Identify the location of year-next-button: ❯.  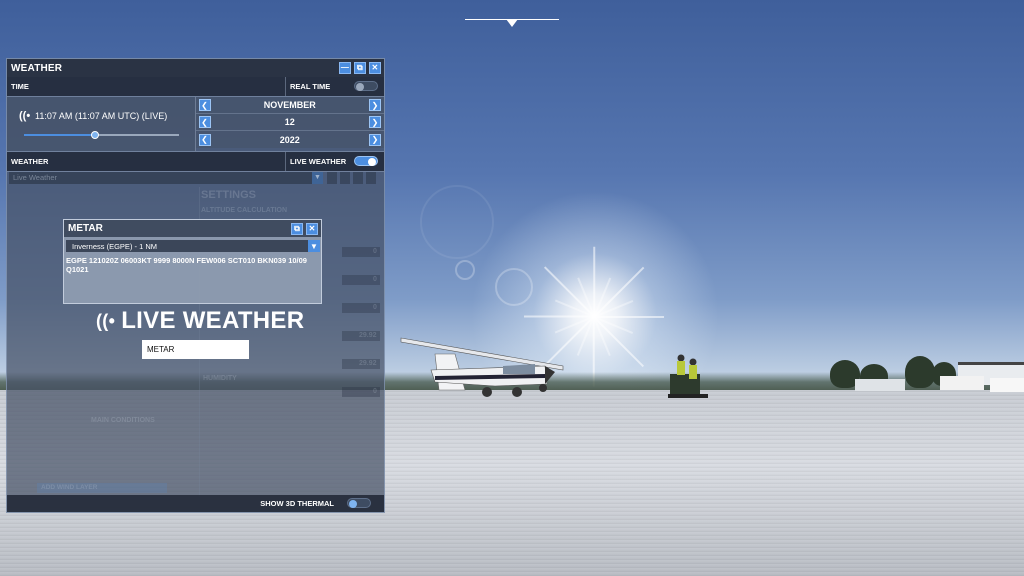
(375, 139).